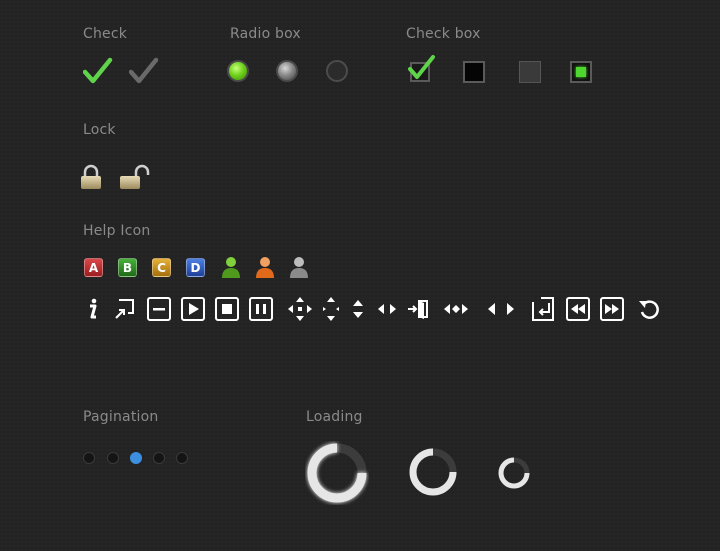 Image resolution: width=720 pixels, height=551 pixels. What do you see at coordinates (159, 309) in the screenshot?
I see `minimize-icon-disabled` at bounding box center [159, 309].